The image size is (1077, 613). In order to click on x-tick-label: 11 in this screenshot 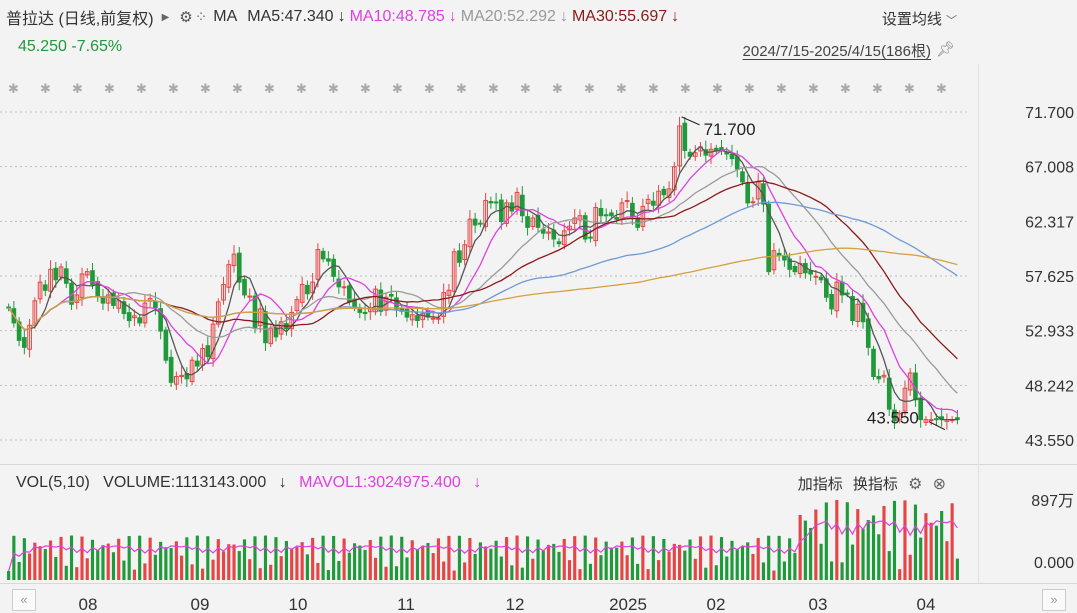, I will do `click(406, 604)`.